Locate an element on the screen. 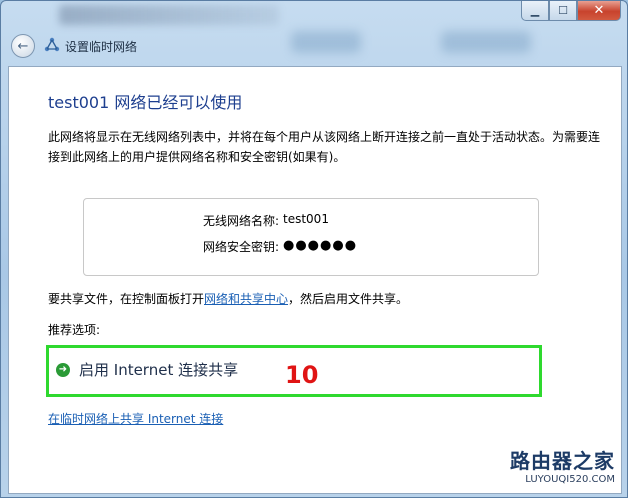 The image size is (628, 498). share-suffix: ，然后启用文件共享。 is located at coordinates (348, 299).